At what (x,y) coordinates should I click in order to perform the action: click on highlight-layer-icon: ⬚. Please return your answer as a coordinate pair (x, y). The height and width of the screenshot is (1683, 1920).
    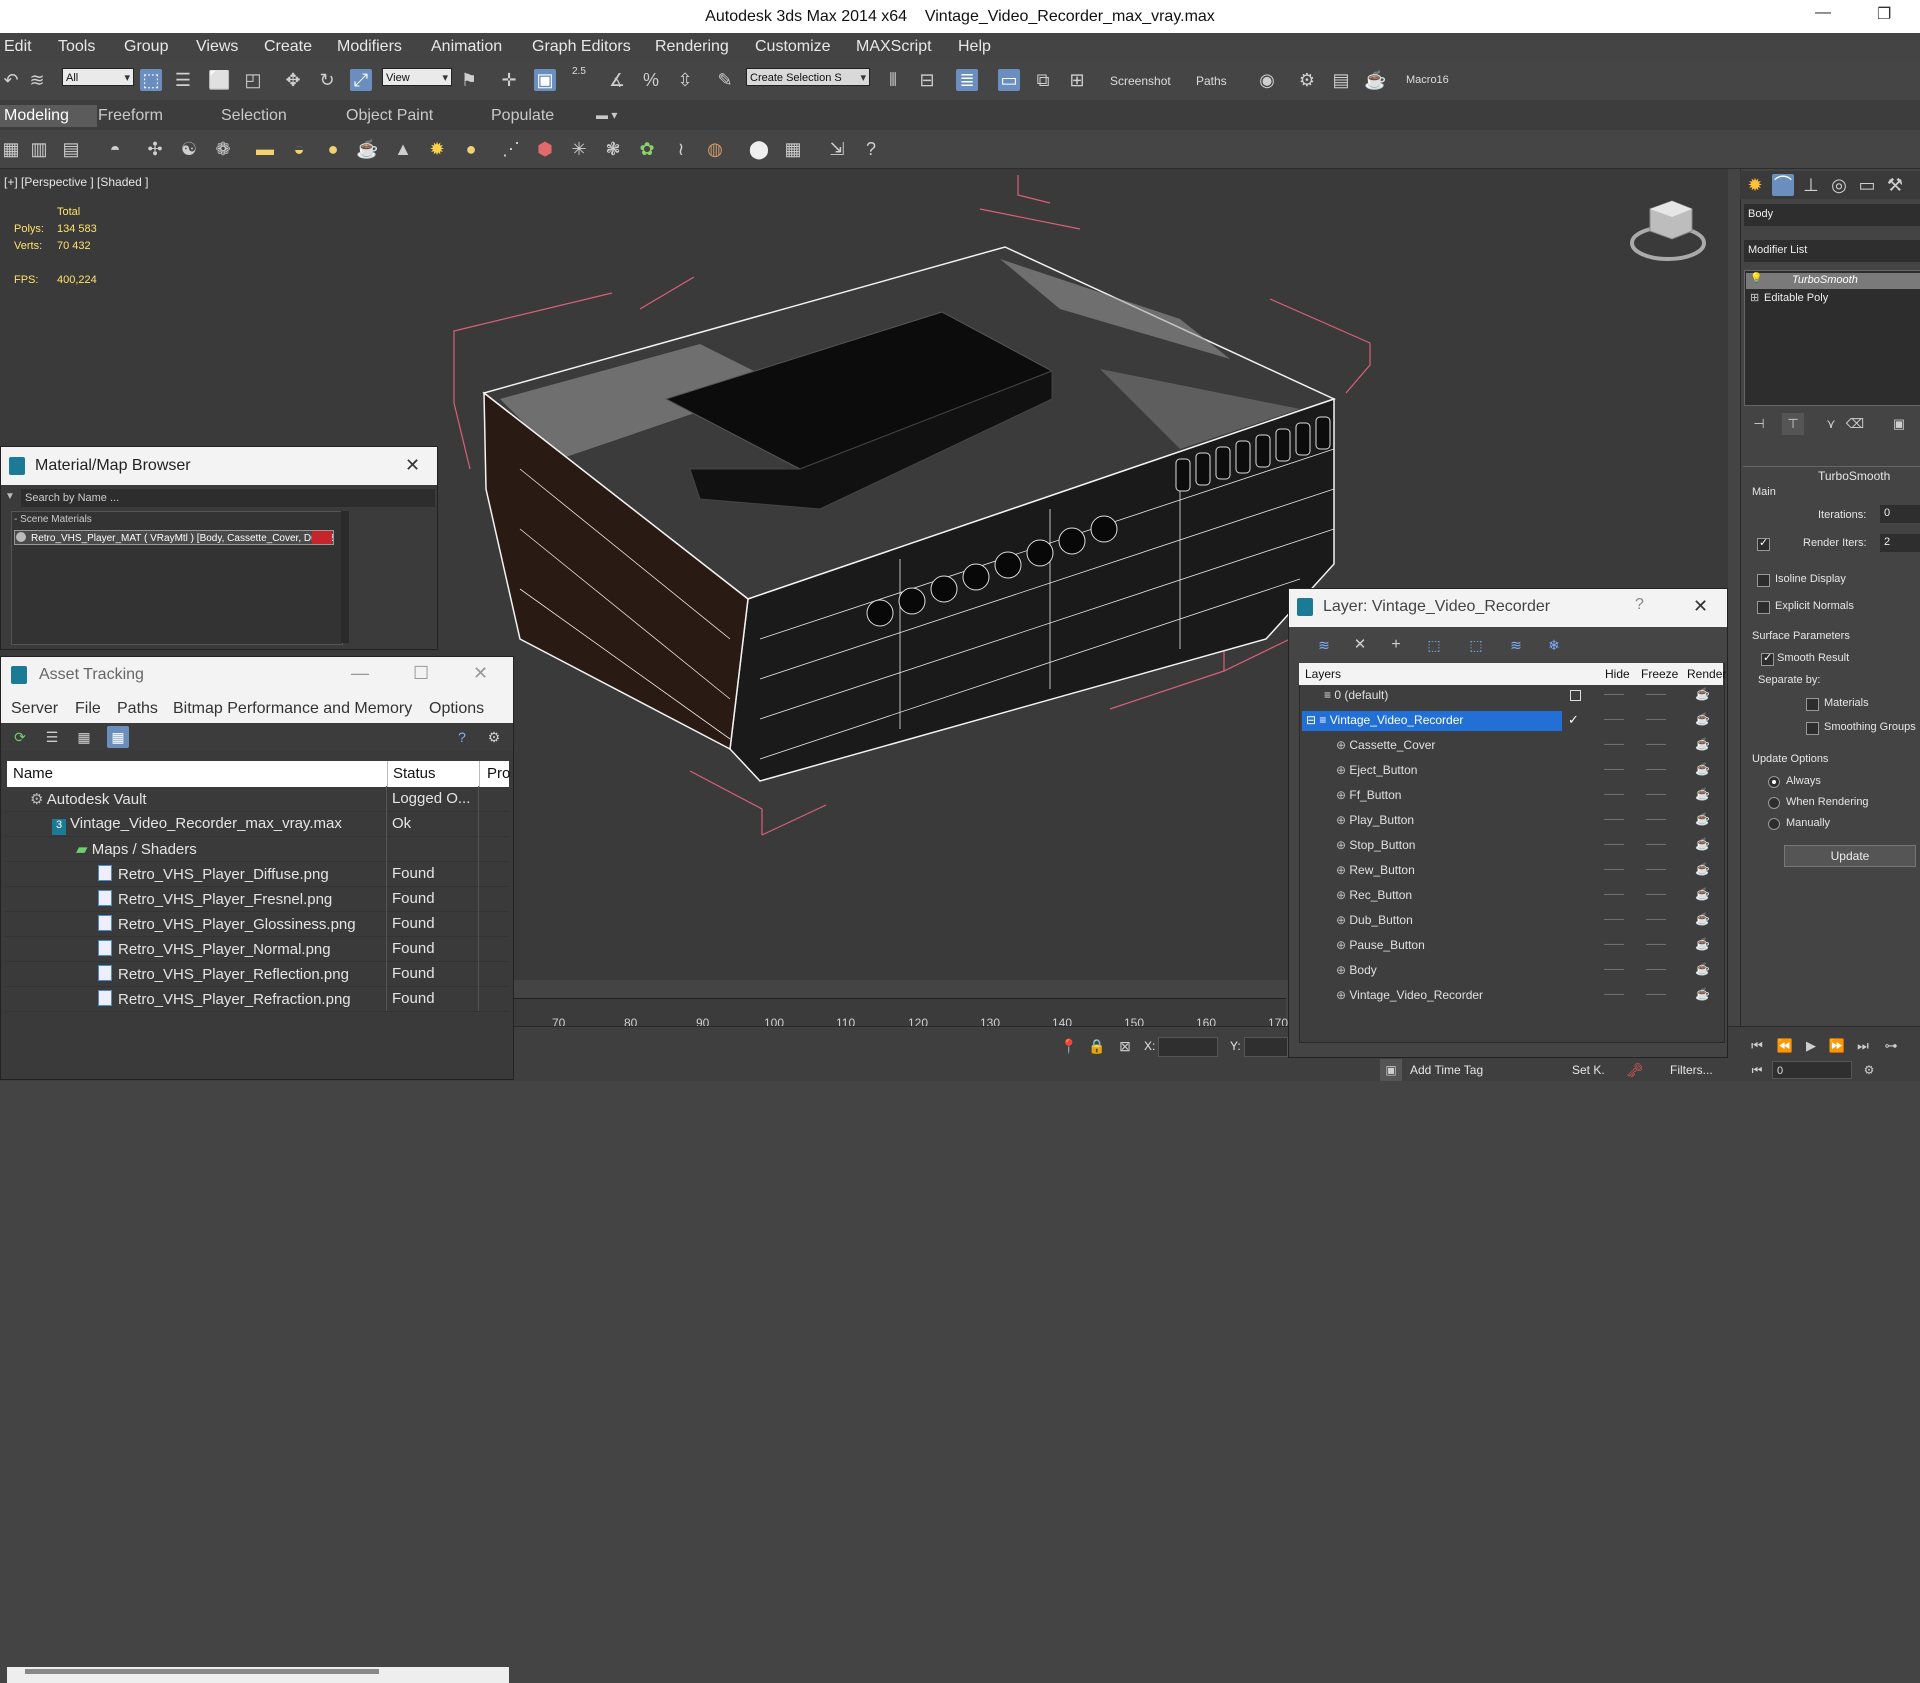
    Looking at the image, I should click on (1476, 645).